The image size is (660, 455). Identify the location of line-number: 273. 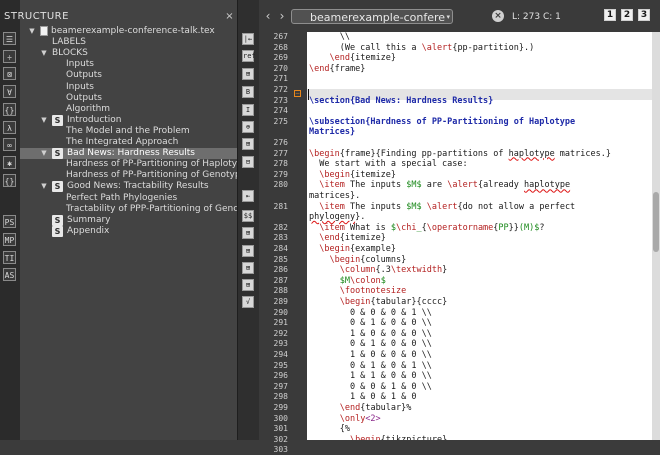
(280, 100).